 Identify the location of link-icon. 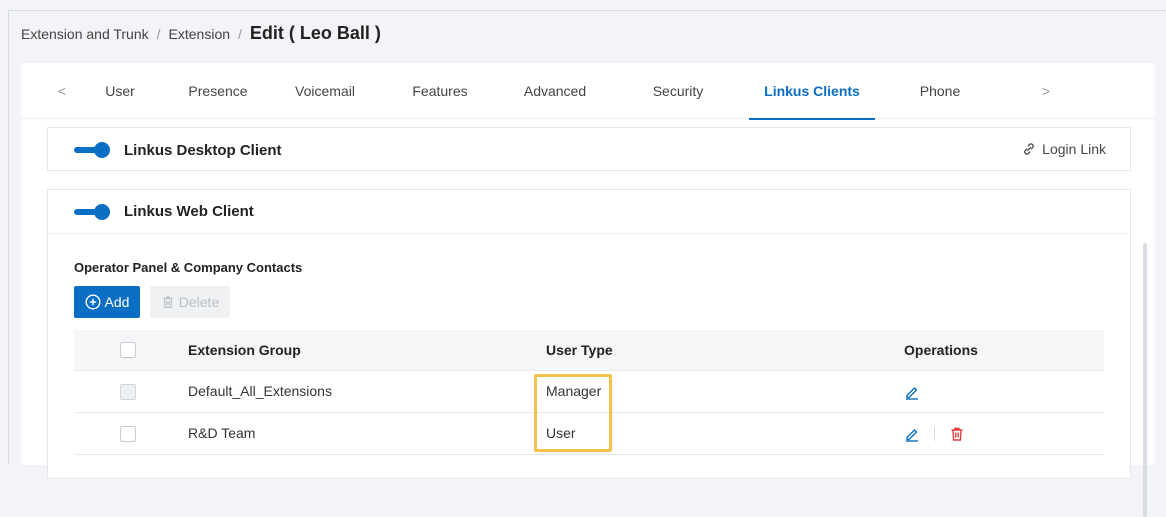
(1029, 149).